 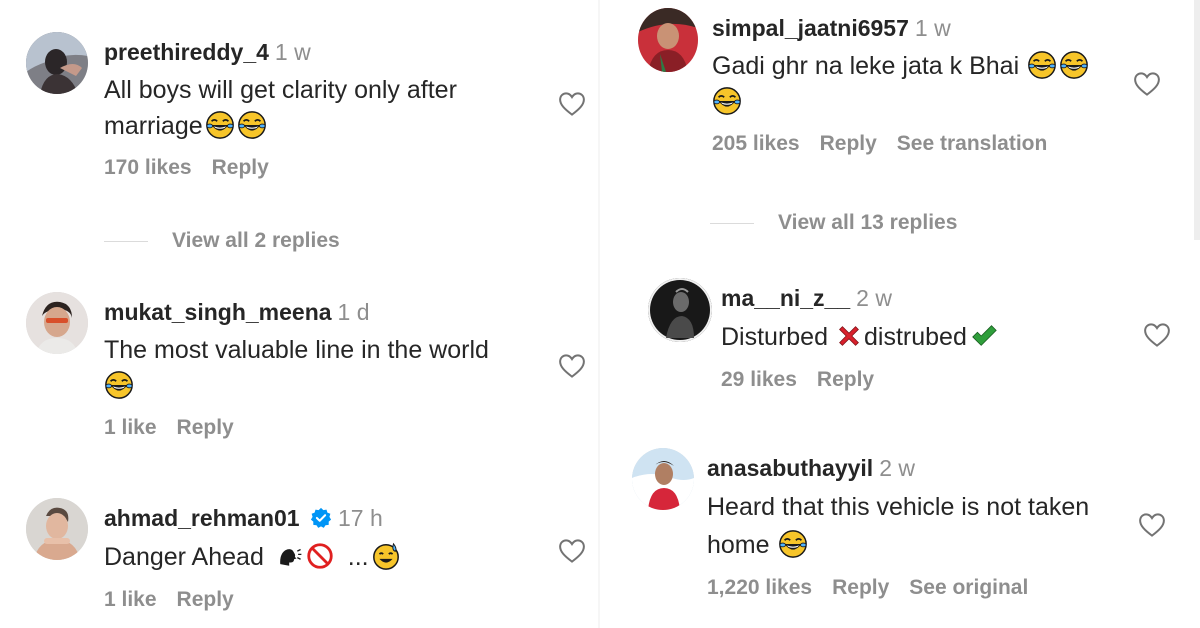 What do you see at coordinates (756, 143) in the screenshot?
I see `likes-count: 205 likes` at bounding box center [756, 143].